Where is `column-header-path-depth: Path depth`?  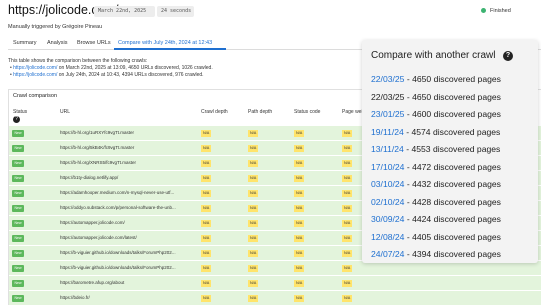
column-header-path-depth: Path depth is located at coordinates (260, 112).